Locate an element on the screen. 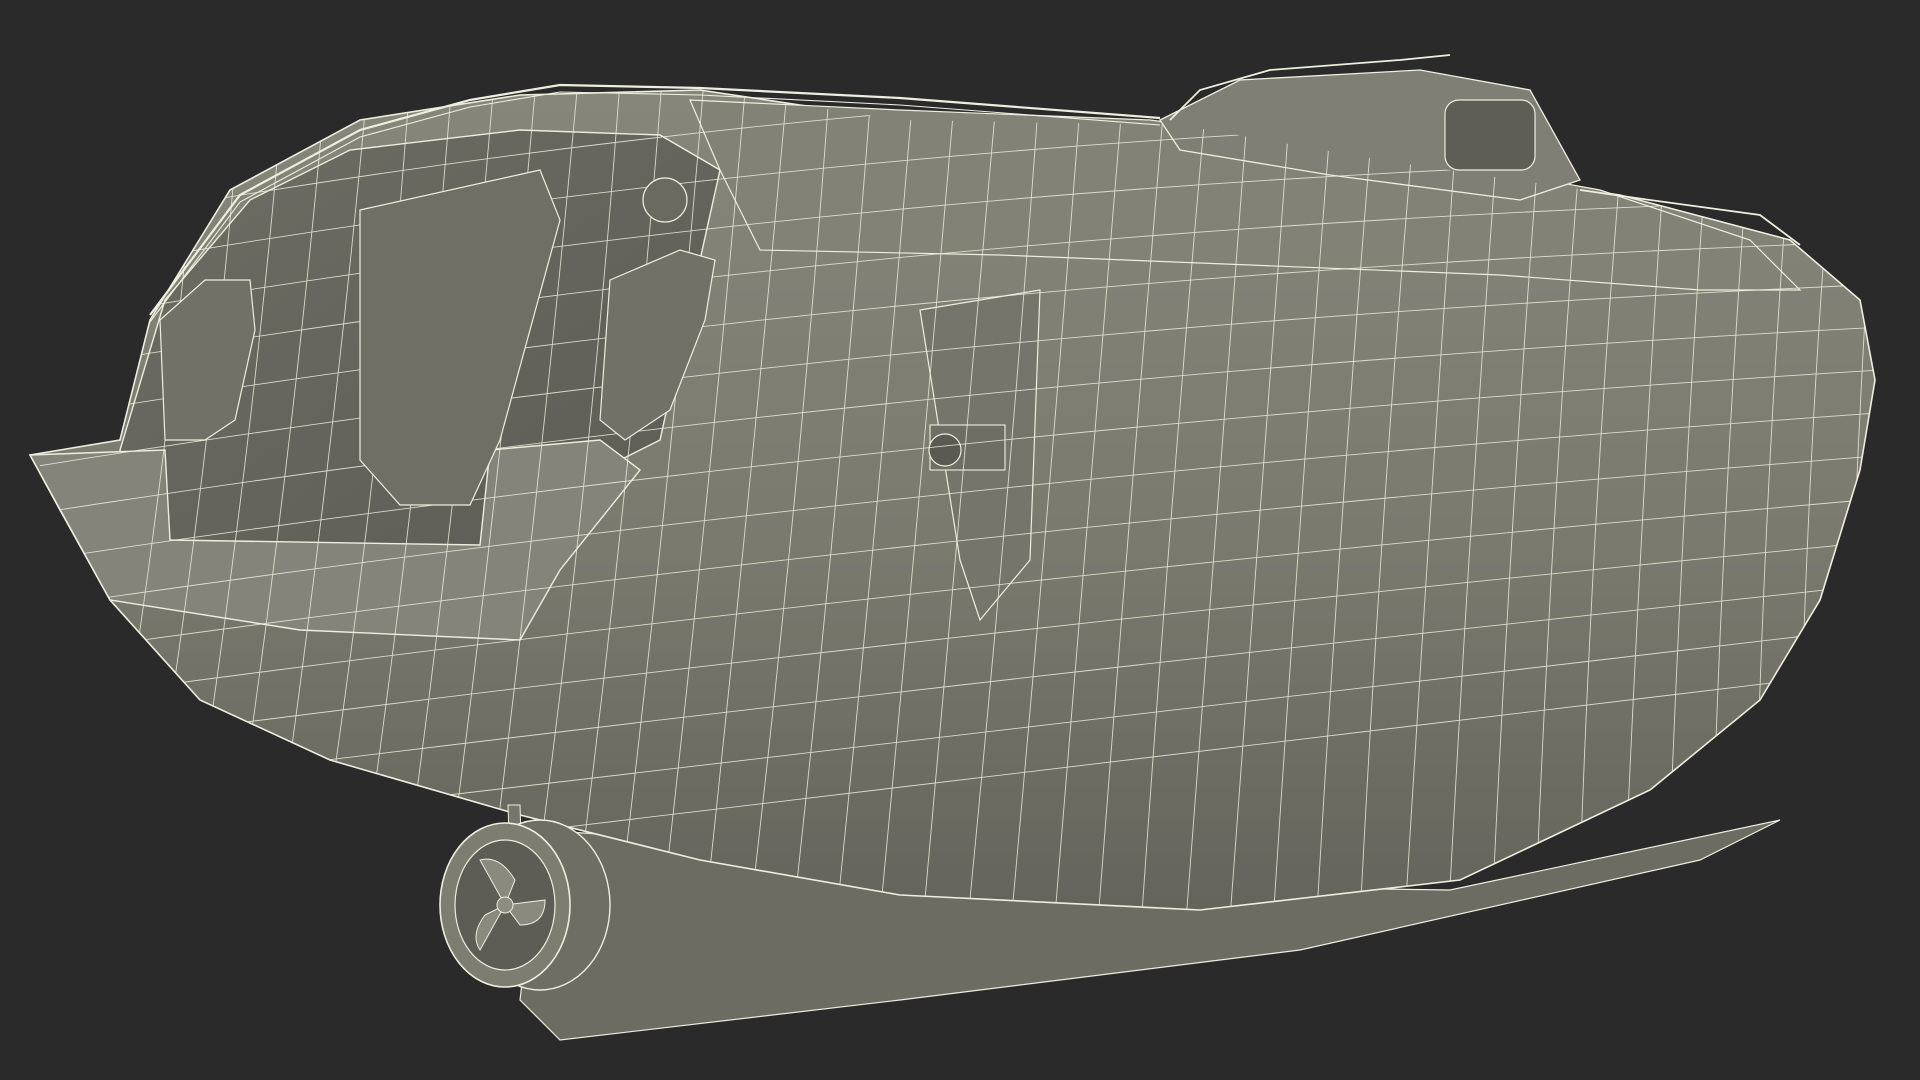 This screenshot has width=1920, height=1080. propeller-assembly is located at coordinates (525, 905).